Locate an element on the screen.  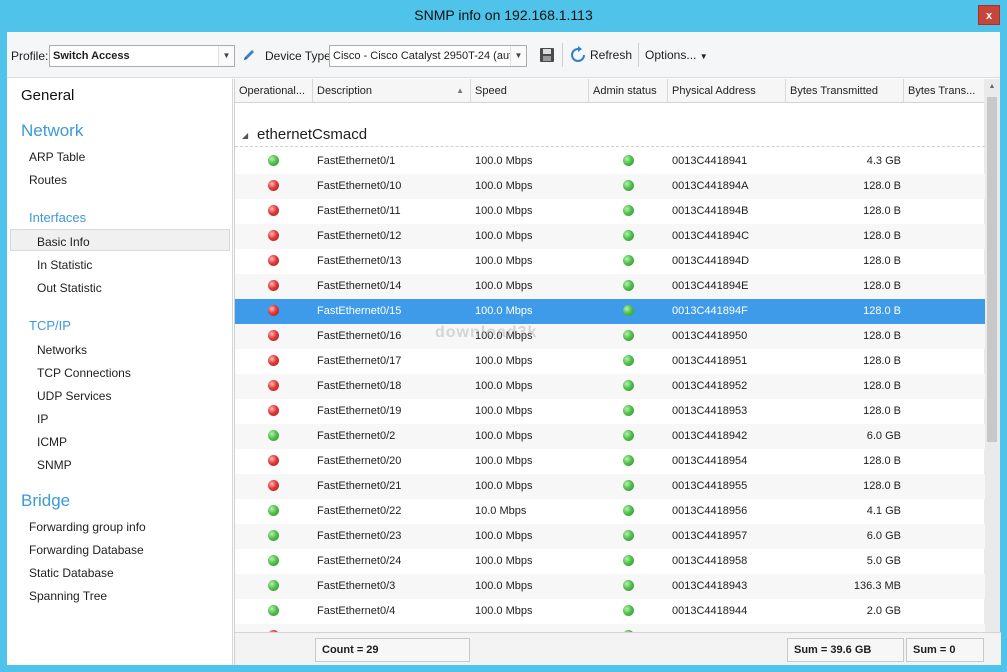
profile-select: Switch Access ▼ is located at coordinates (142, 56).